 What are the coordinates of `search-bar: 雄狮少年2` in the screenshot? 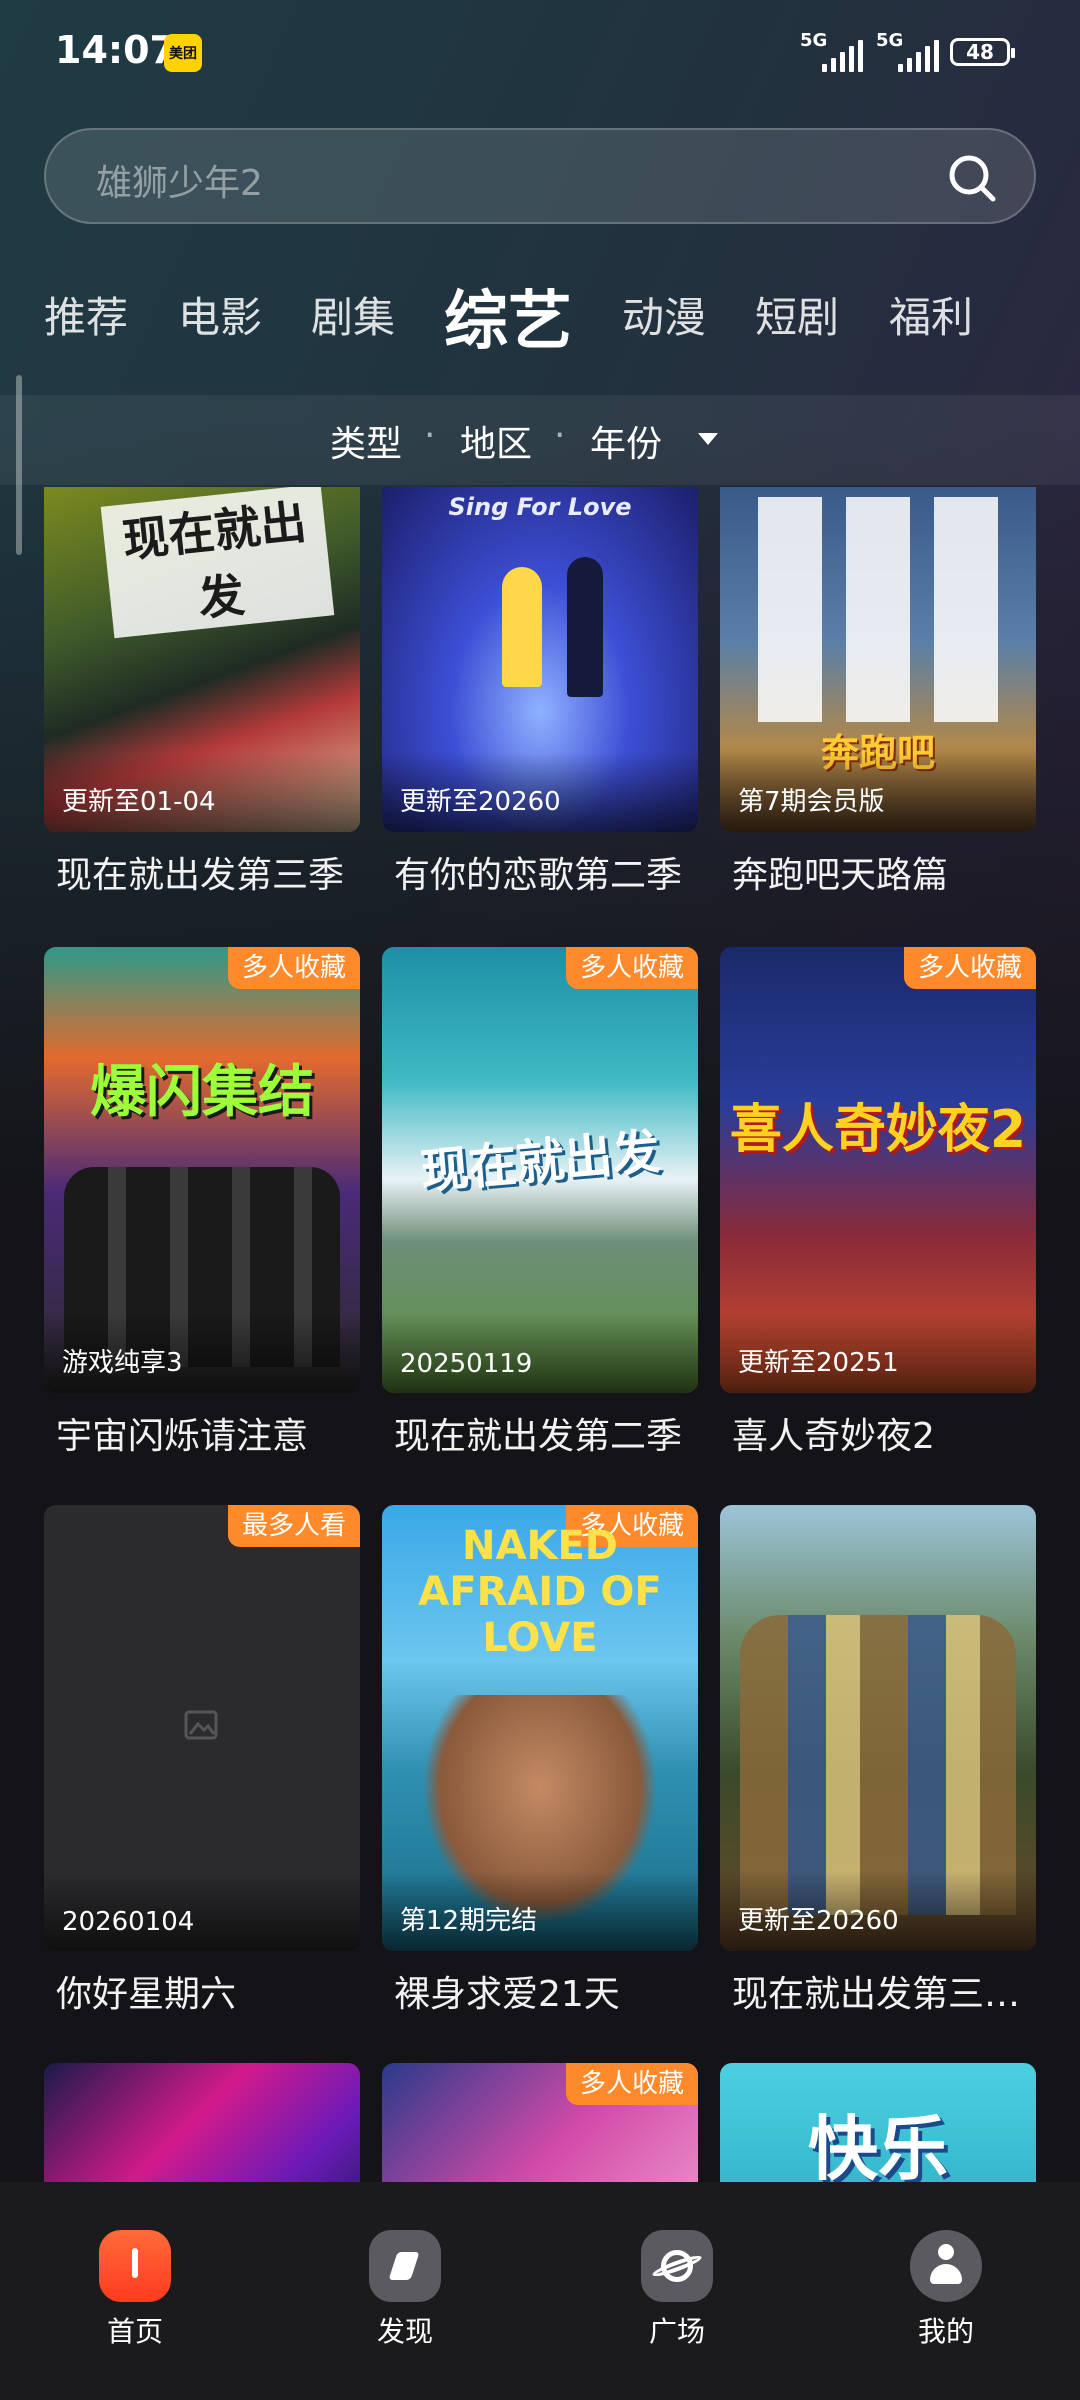 It's located at (540, 176).